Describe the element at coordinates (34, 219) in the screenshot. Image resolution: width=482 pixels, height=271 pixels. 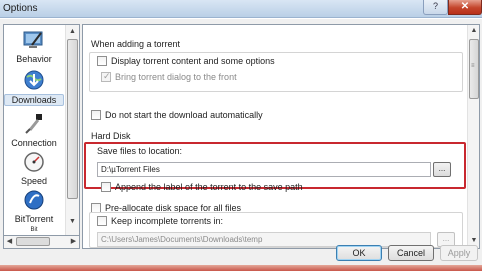
I see `category-label: BitTorrent` at that location.